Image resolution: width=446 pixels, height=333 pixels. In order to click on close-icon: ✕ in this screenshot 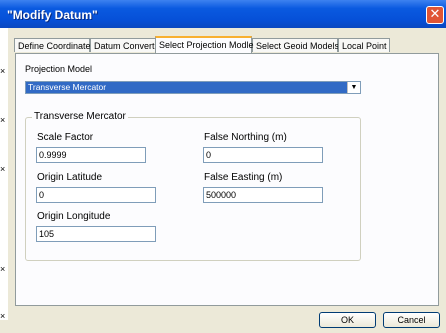, I will do `click(435, 15)`.